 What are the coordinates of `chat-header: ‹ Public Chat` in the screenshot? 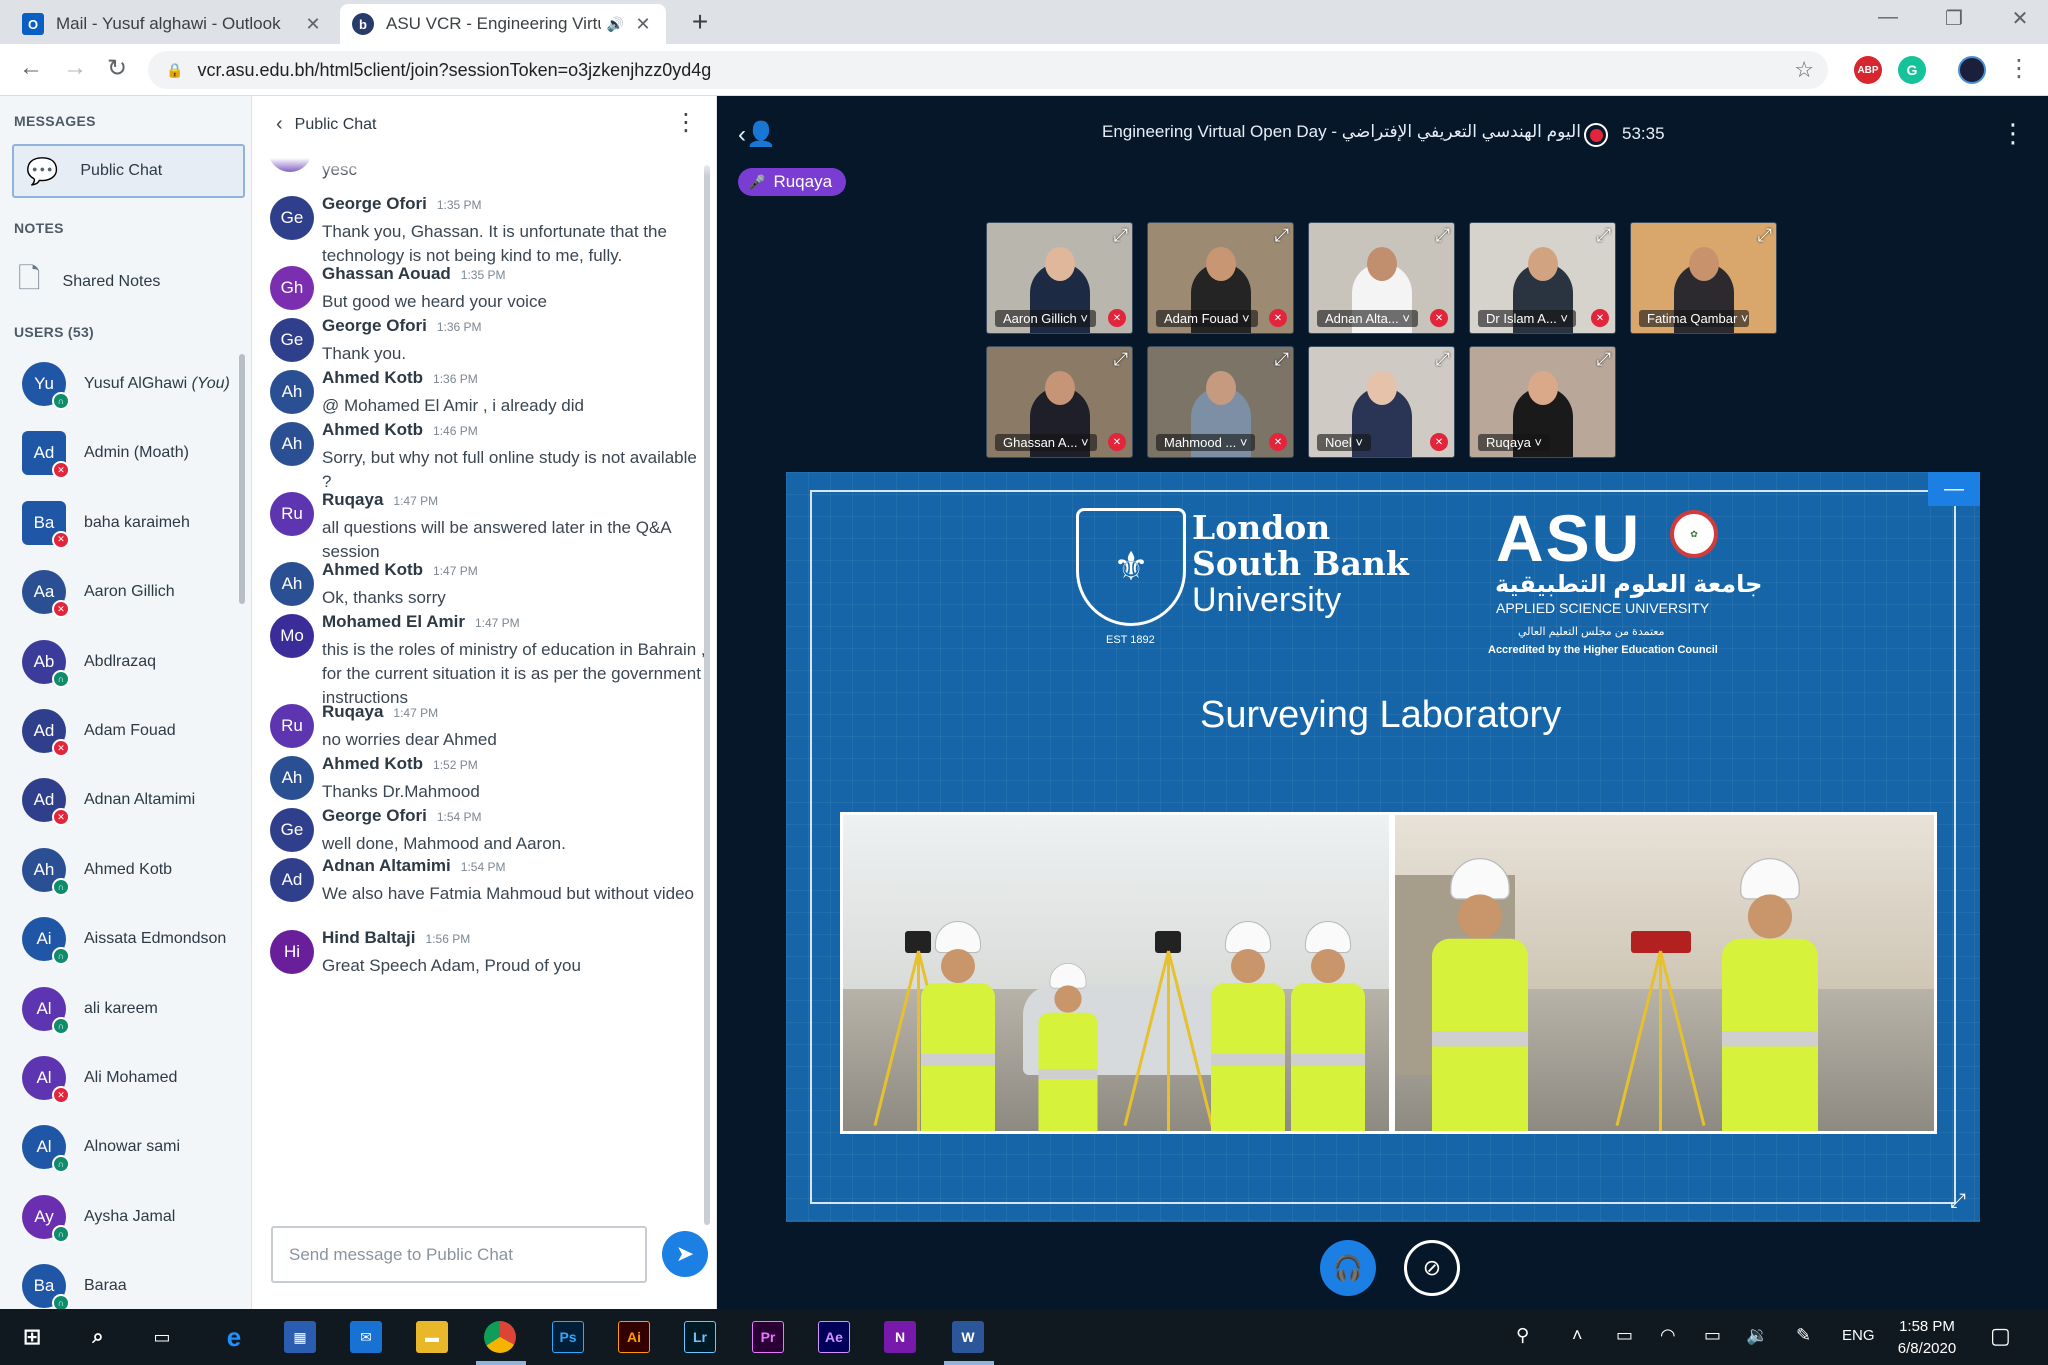 It's located at (326, 124).